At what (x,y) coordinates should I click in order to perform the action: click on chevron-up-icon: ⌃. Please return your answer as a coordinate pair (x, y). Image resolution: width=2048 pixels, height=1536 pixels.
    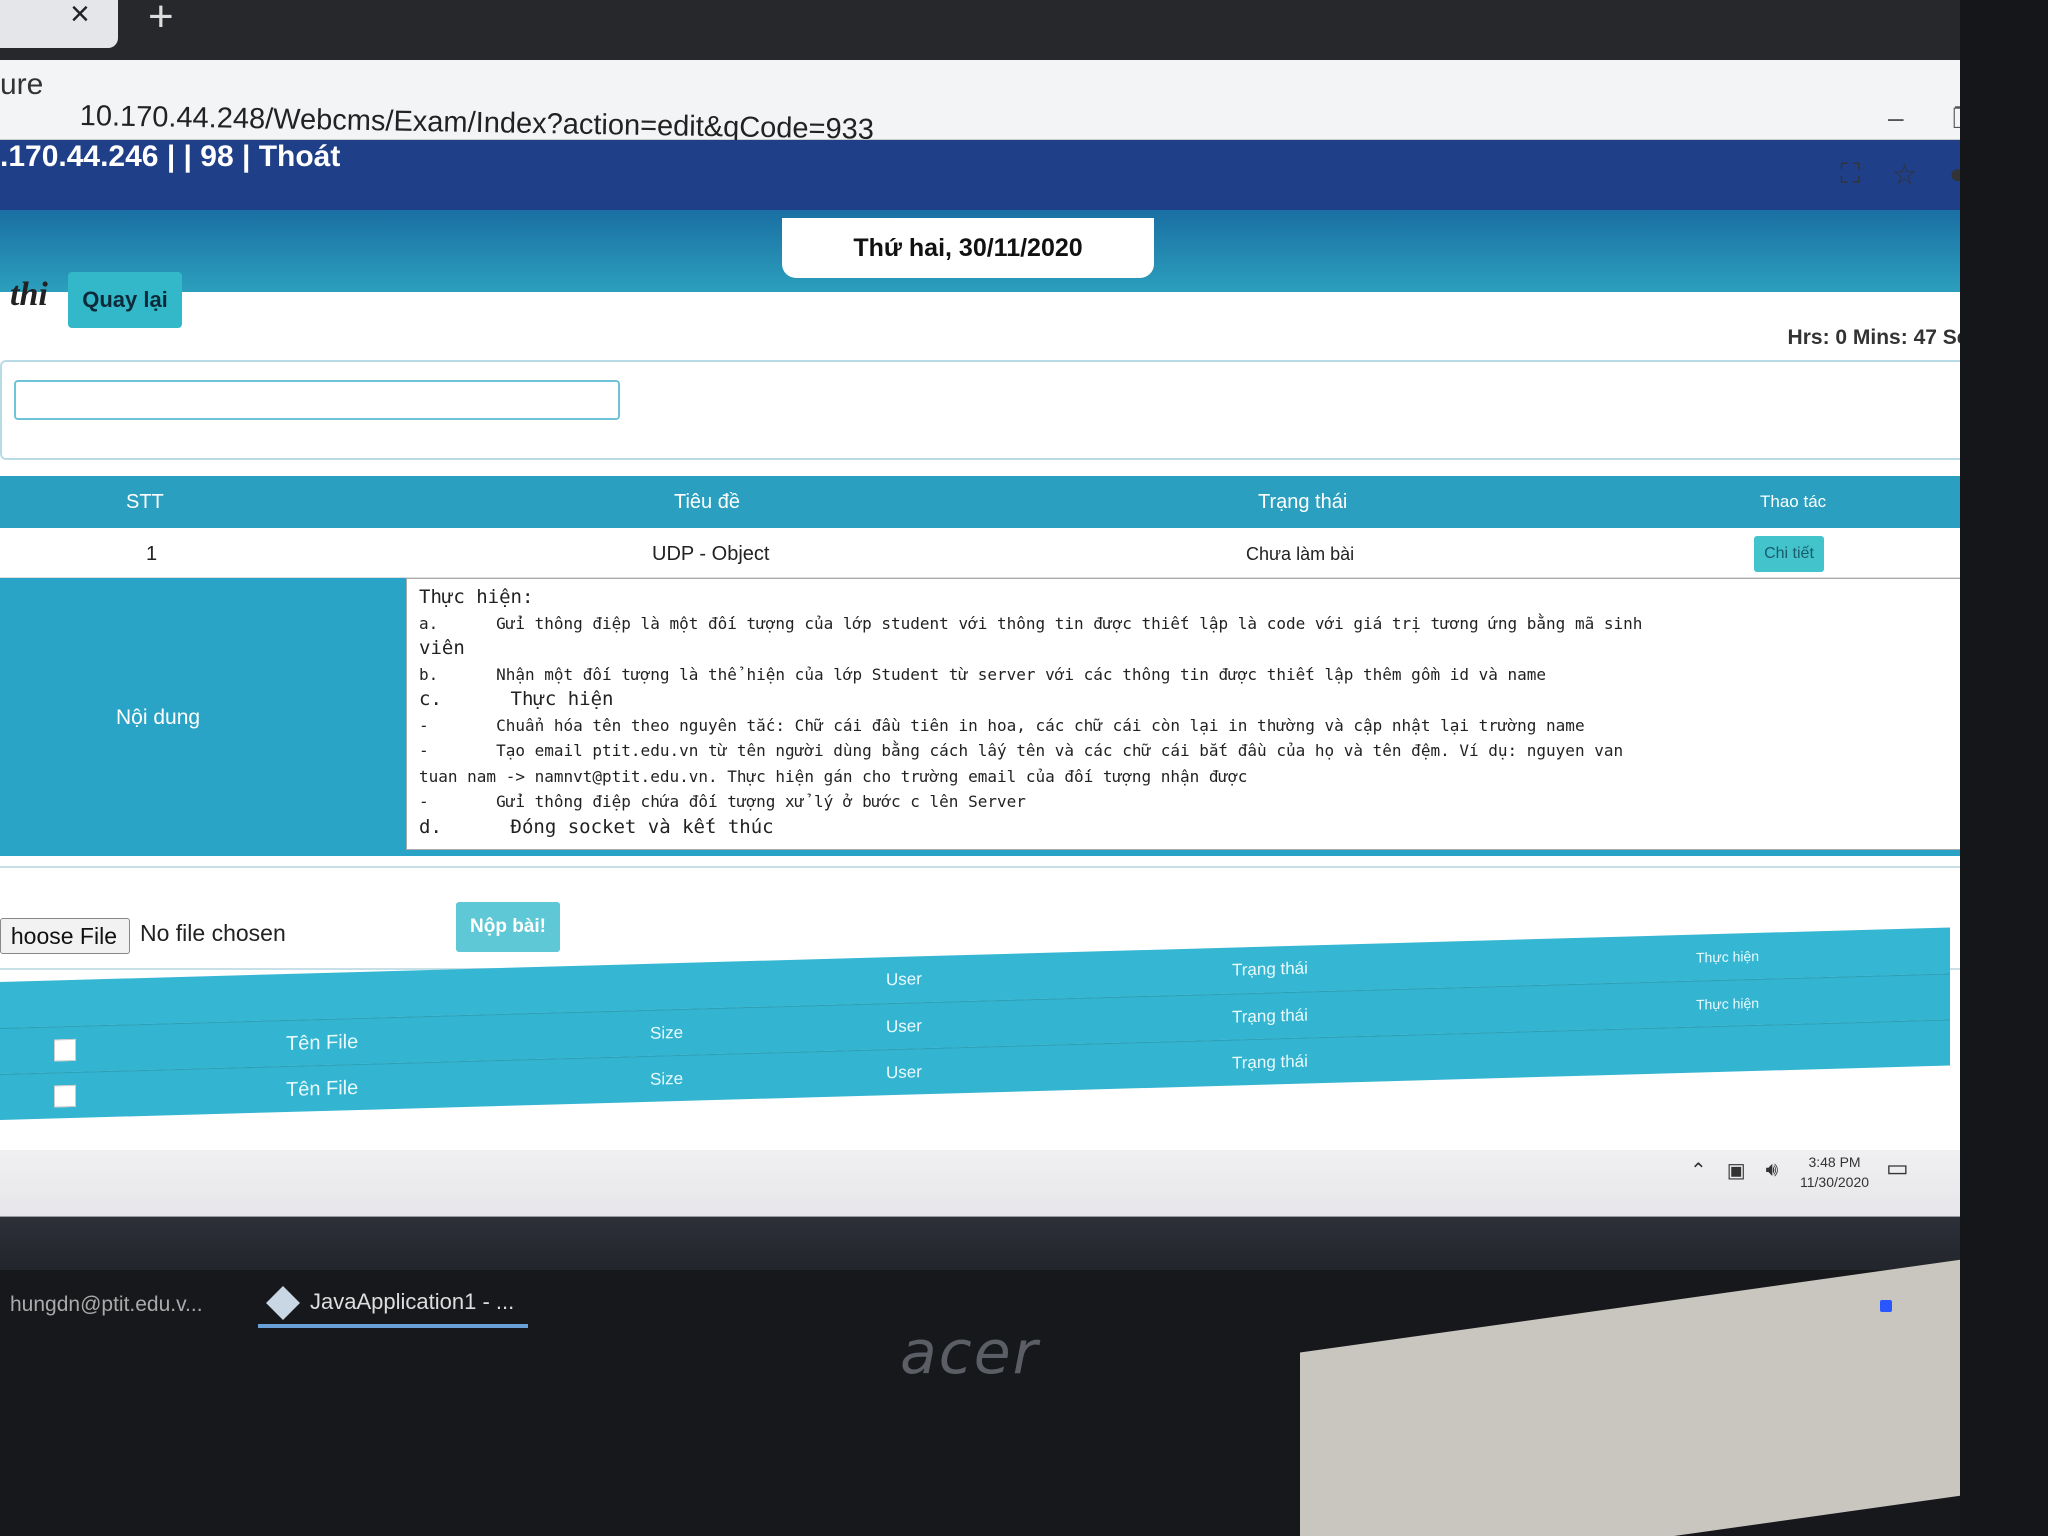
    Looking at the image, I should click on (1698, 1170).